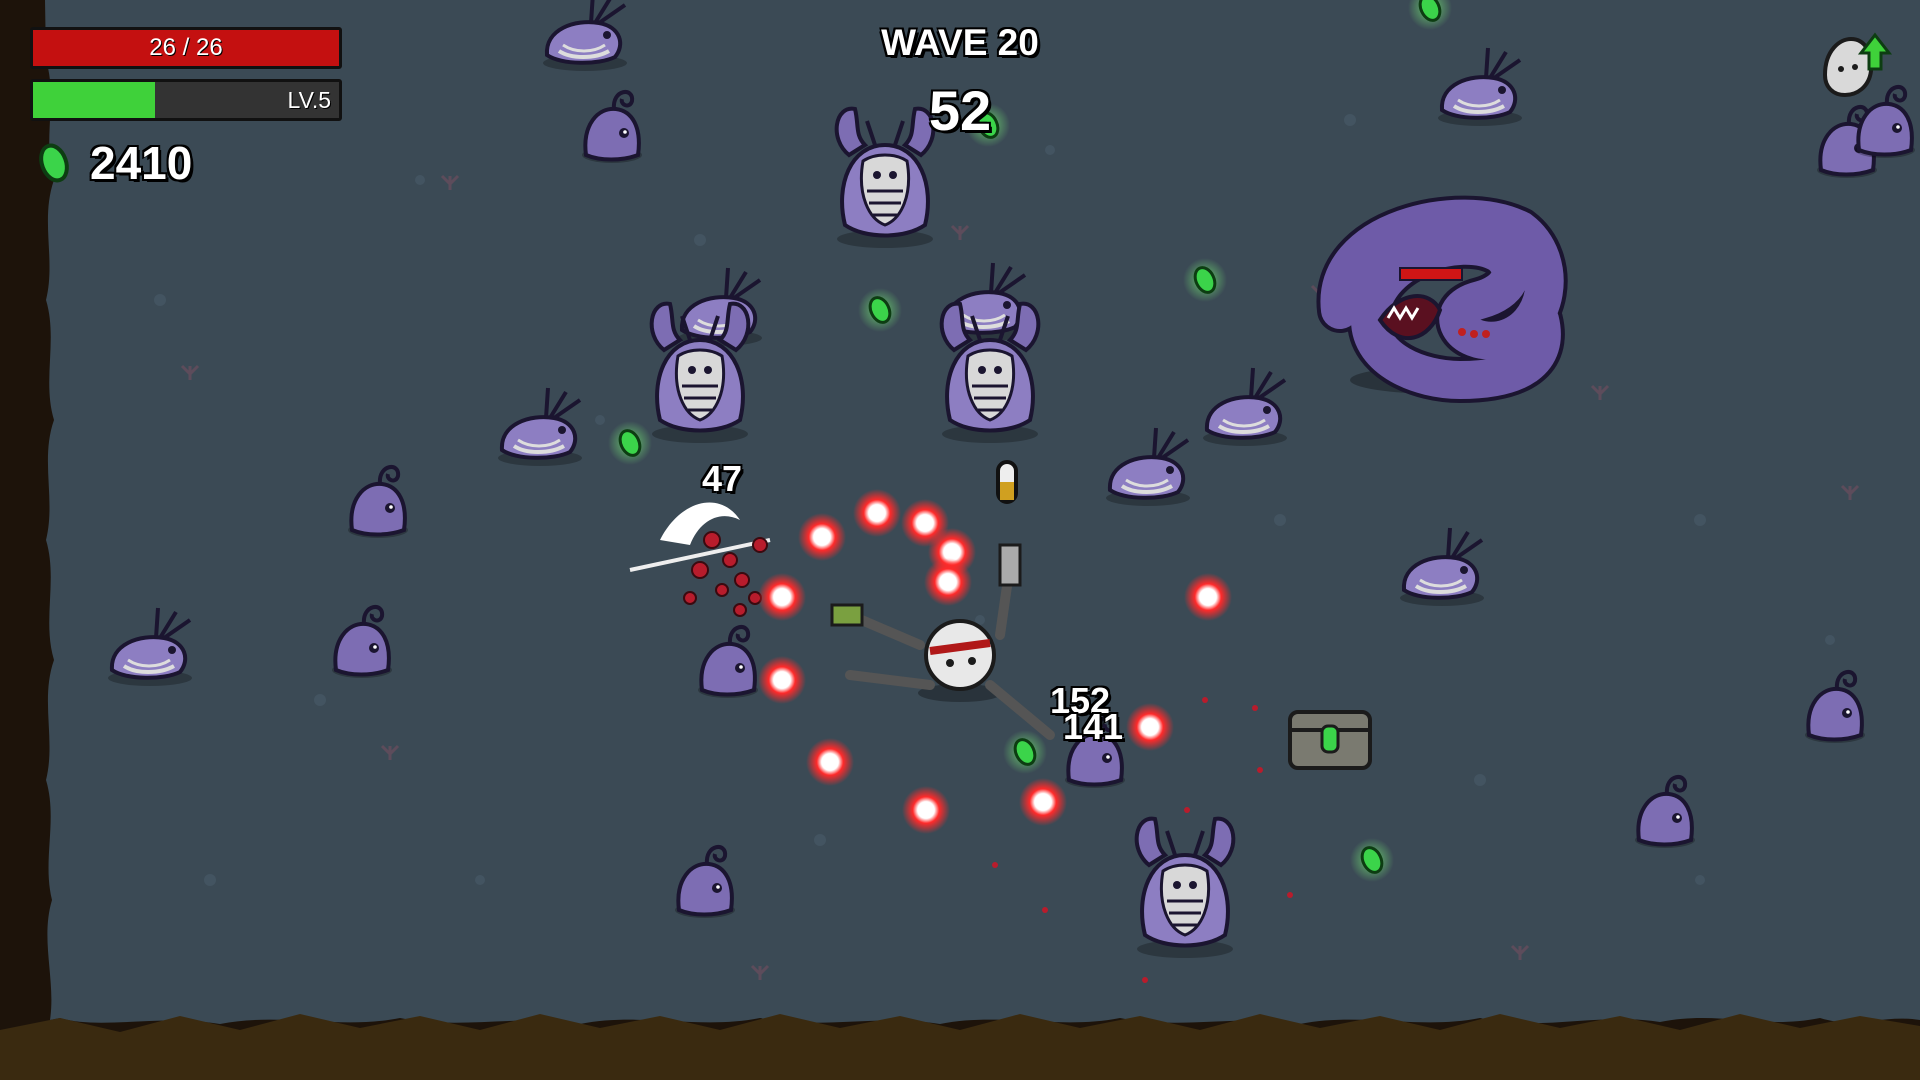  I want to click on damage-number: 47, so click(722, 478).